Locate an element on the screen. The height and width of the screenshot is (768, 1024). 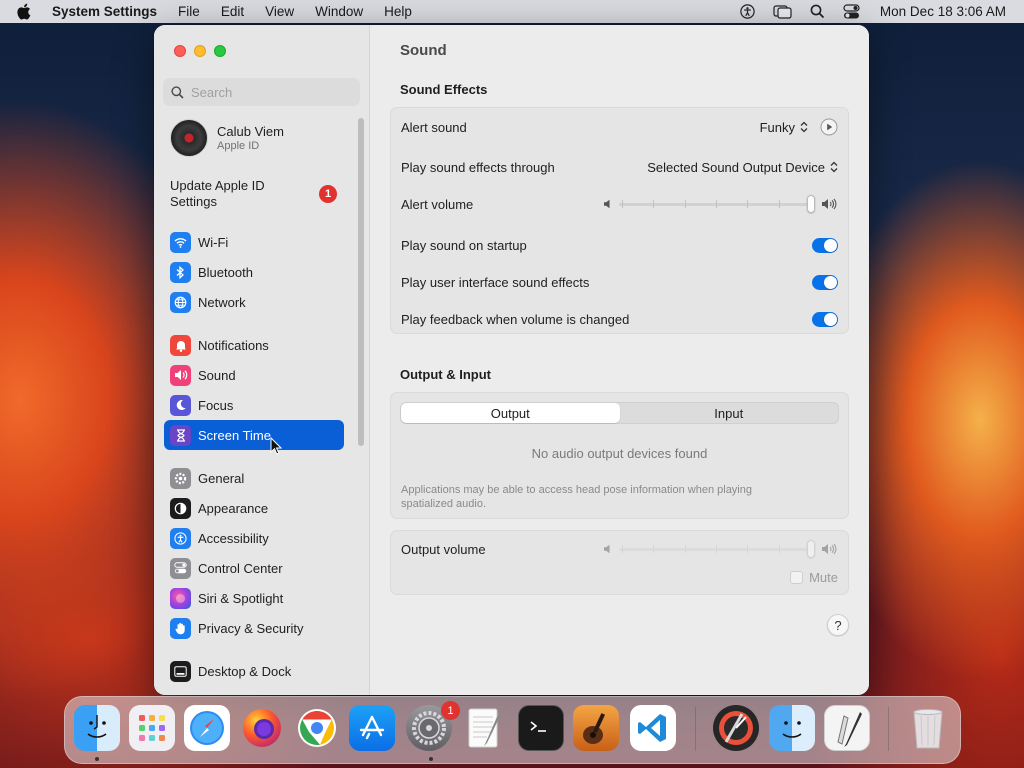
instruments-icon is located at coordinates (736, 728).